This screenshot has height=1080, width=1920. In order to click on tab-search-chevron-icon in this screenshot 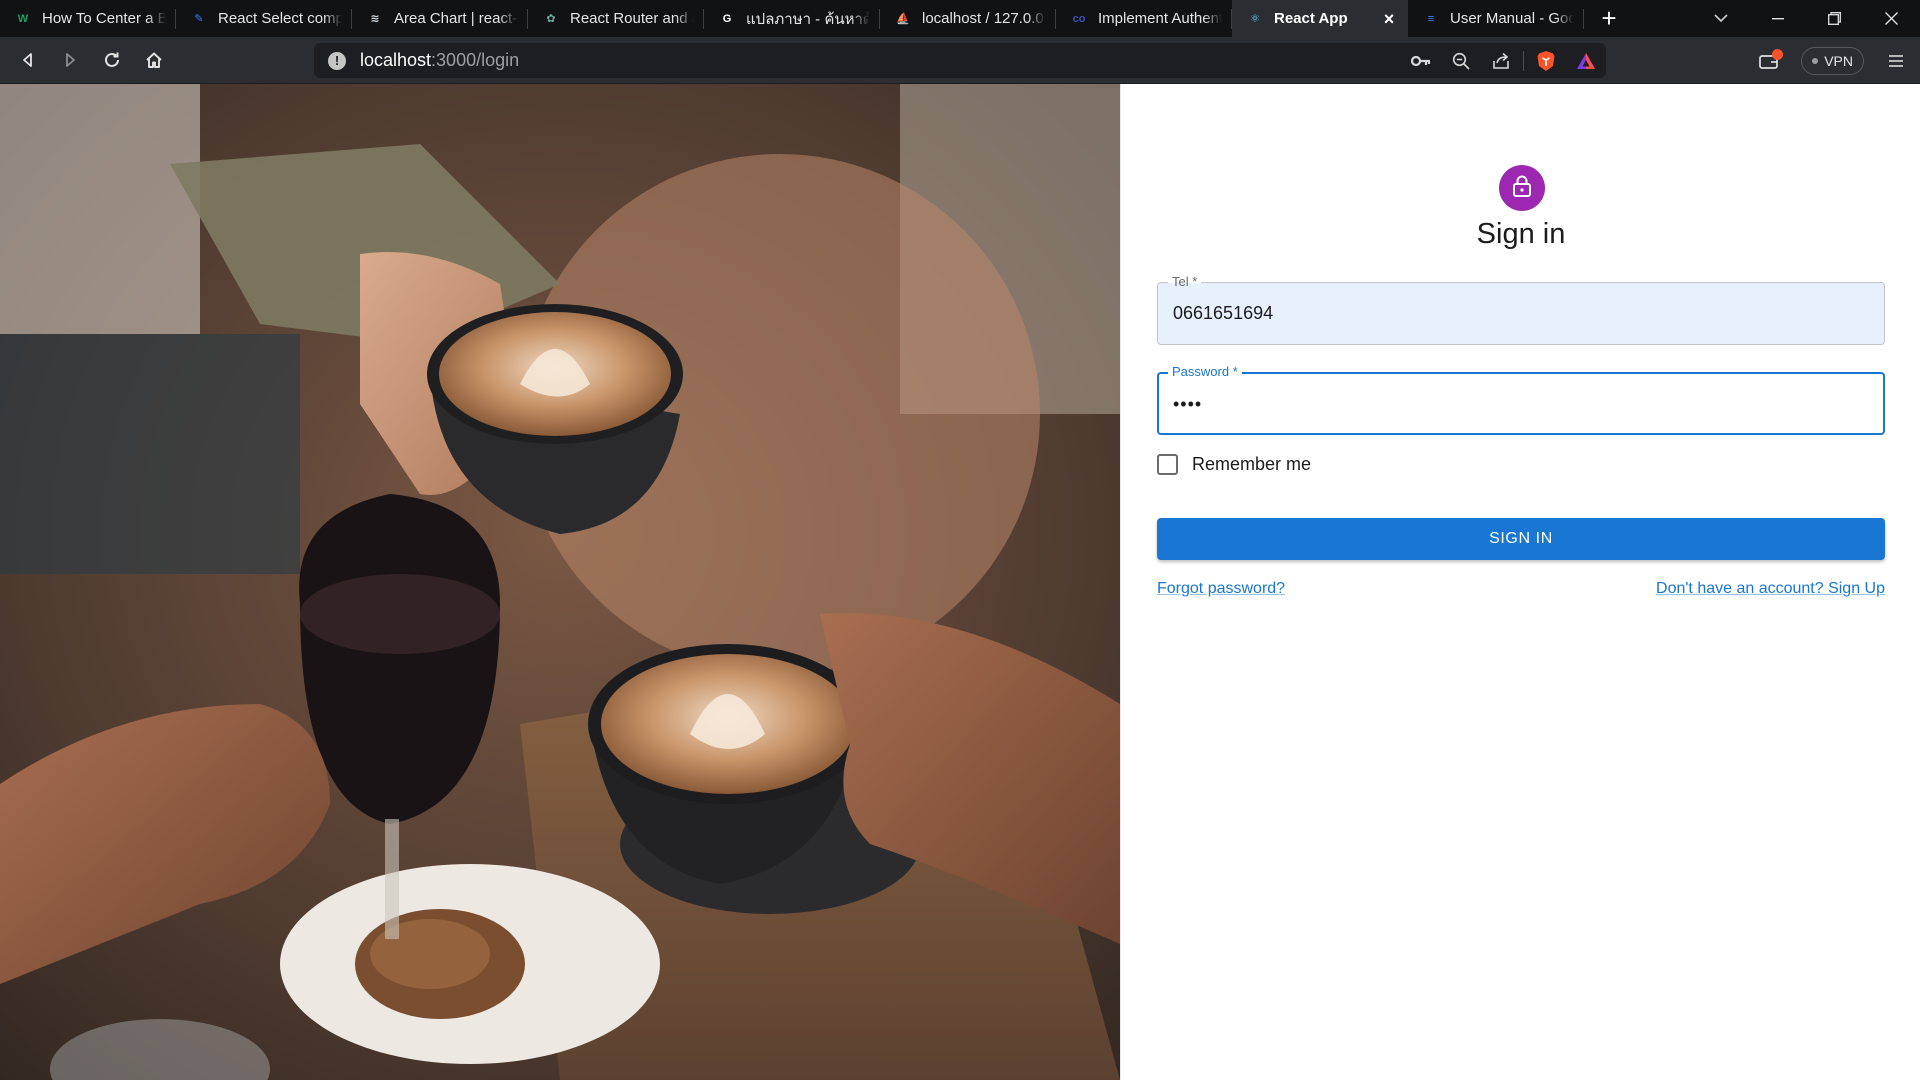, I will do `click(1720, 18)`.